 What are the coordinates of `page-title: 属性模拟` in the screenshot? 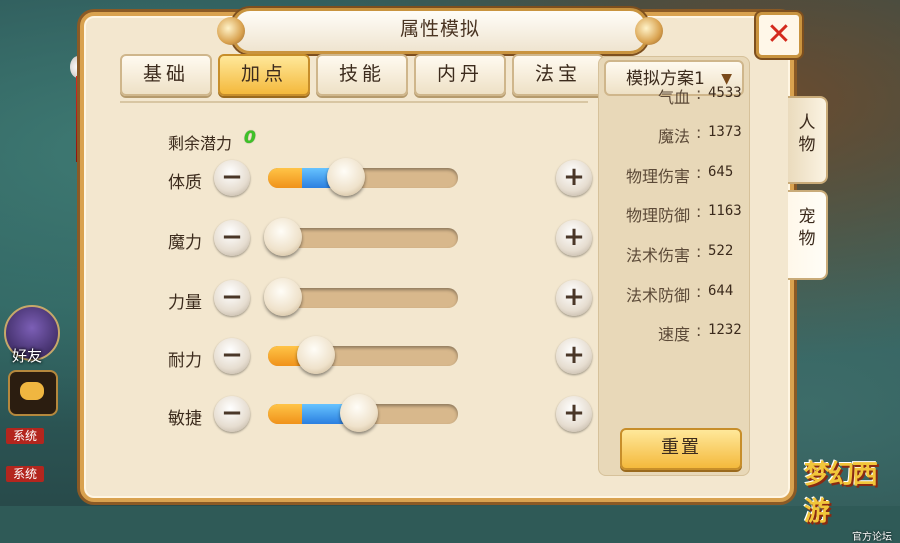 It's located at (439, 29).